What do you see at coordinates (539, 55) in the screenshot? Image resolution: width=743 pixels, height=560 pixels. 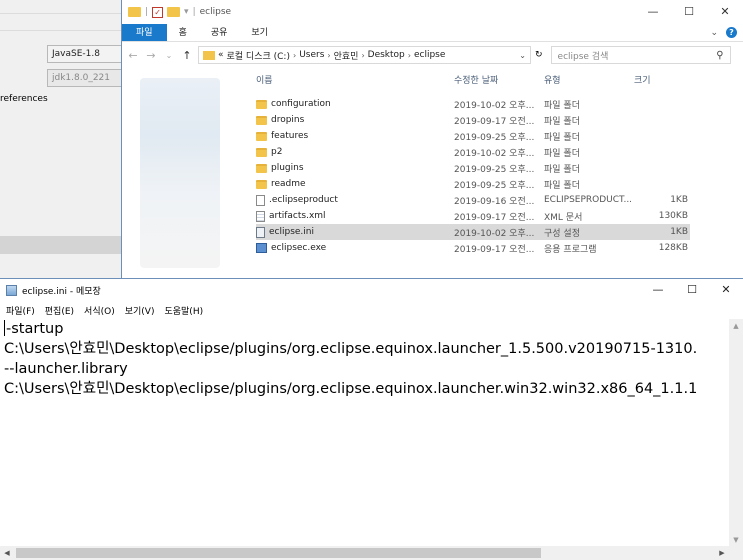 I see `refresh-icon: ↻` at bounding box center [539, 55].